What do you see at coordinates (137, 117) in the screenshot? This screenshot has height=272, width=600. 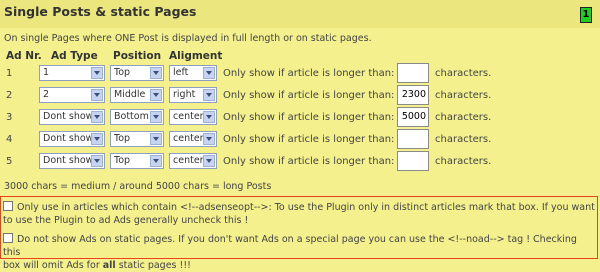 I see `position-select: Bottom` at bounding box center [137, 117].